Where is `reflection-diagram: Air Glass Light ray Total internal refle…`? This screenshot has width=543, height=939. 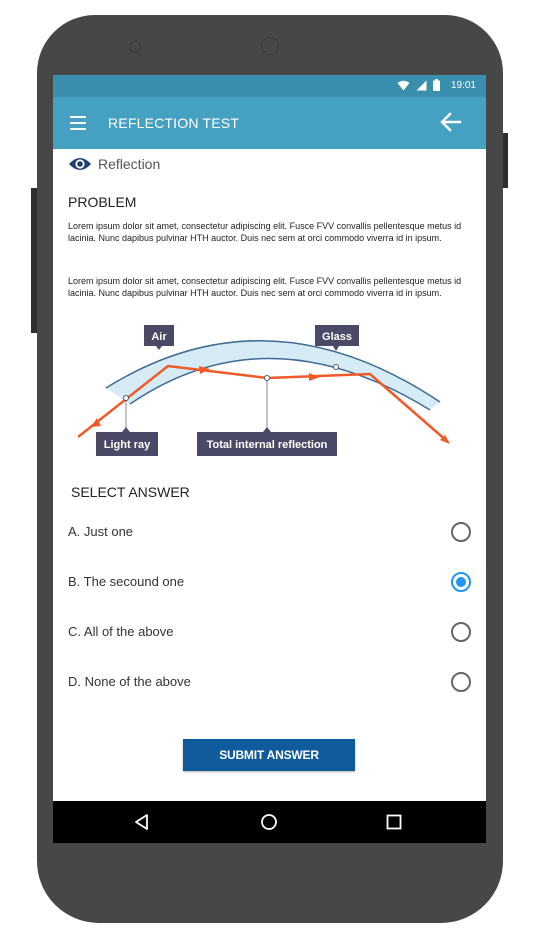
reflection-diagram: Air Glass Light ray Total internal refle… is located at coordinates (264, 390).